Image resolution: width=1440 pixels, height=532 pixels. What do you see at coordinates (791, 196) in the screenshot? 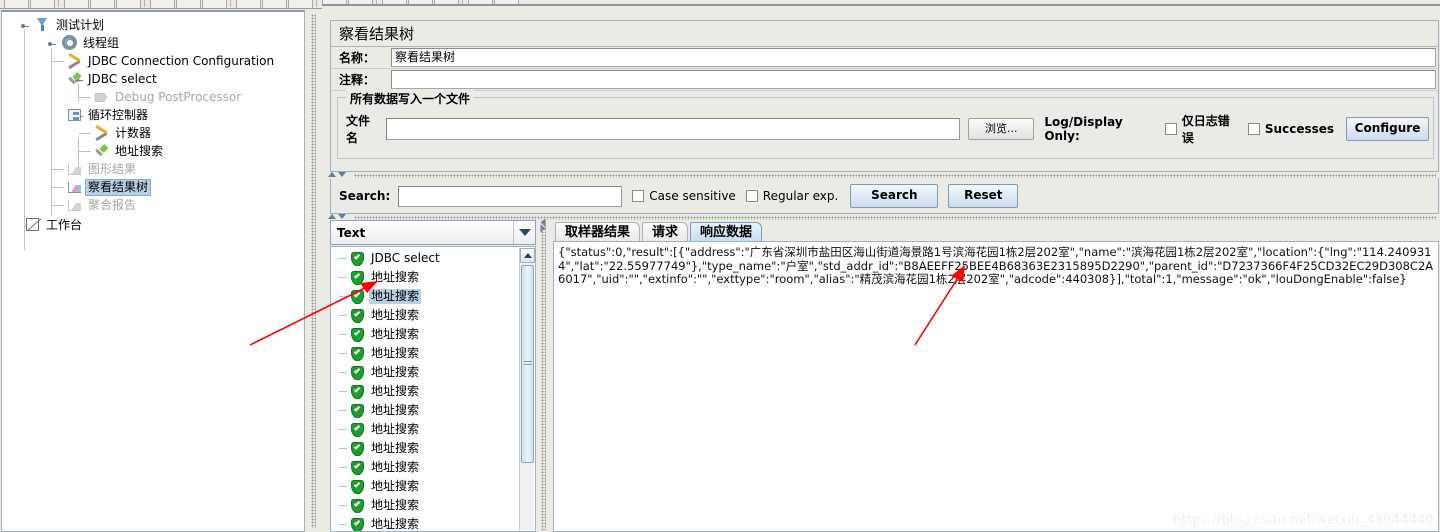
I see `regular-exp-wrap: Regular exp.` at bounding box center [791, 196].